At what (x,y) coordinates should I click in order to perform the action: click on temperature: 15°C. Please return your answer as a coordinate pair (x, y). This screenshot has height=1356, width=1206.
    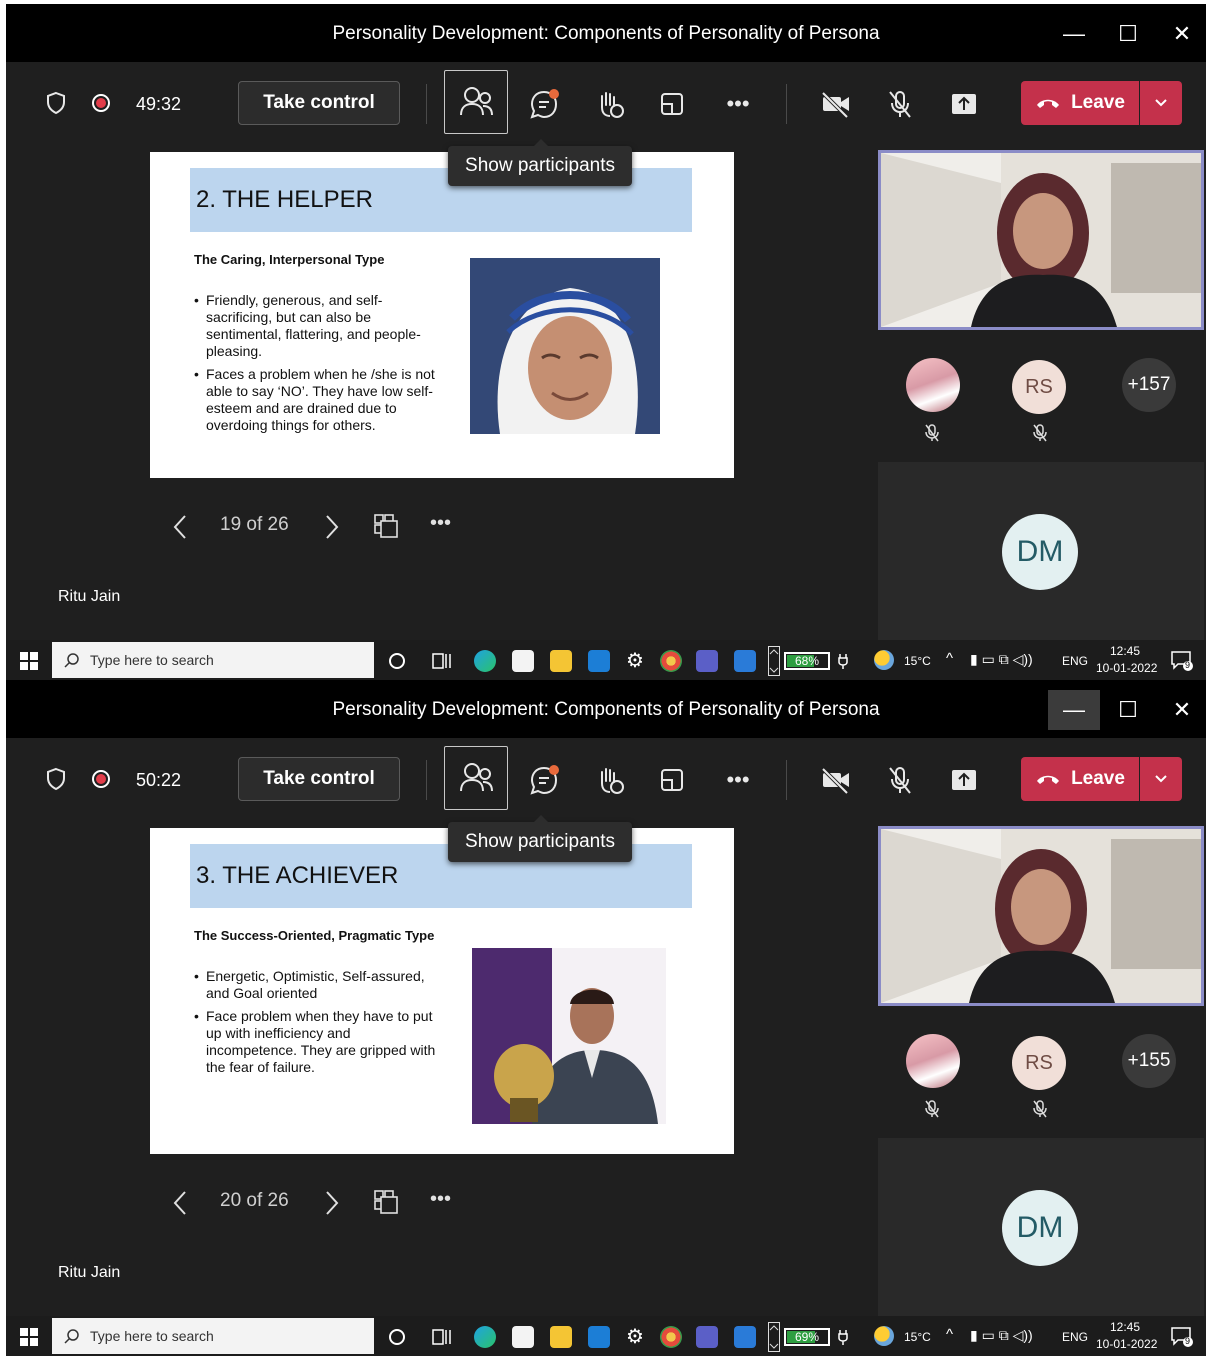
    Looking at the image, I should click on (917, 1337).